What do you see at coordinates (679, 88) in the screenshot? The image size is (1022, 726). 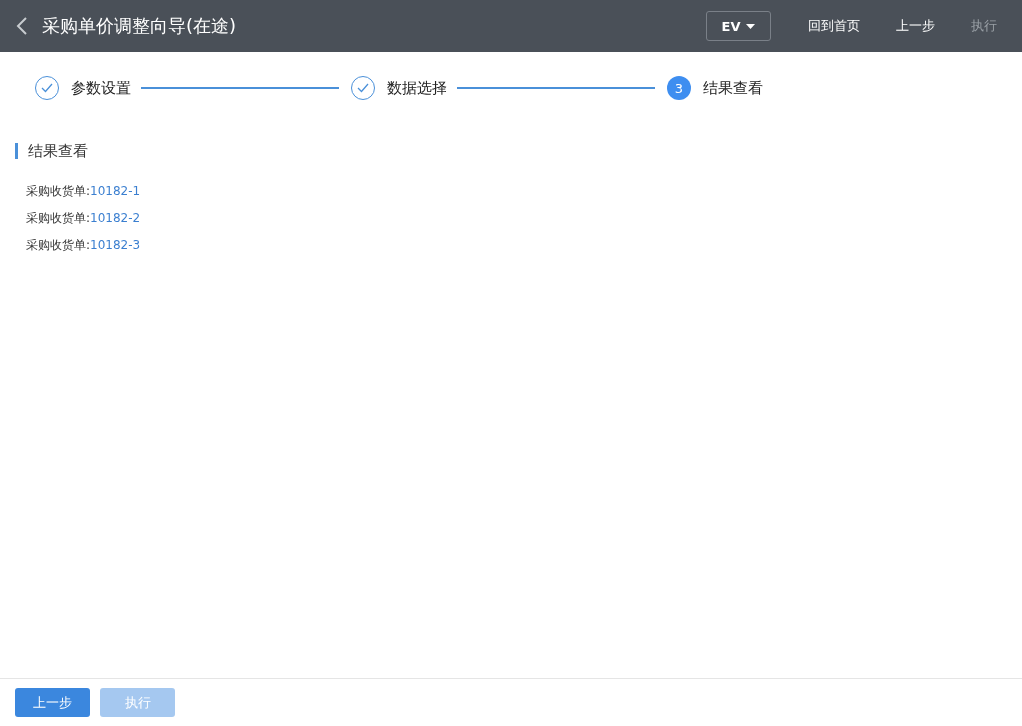 I see `step-number: 3` at bounding box center [679, 88].